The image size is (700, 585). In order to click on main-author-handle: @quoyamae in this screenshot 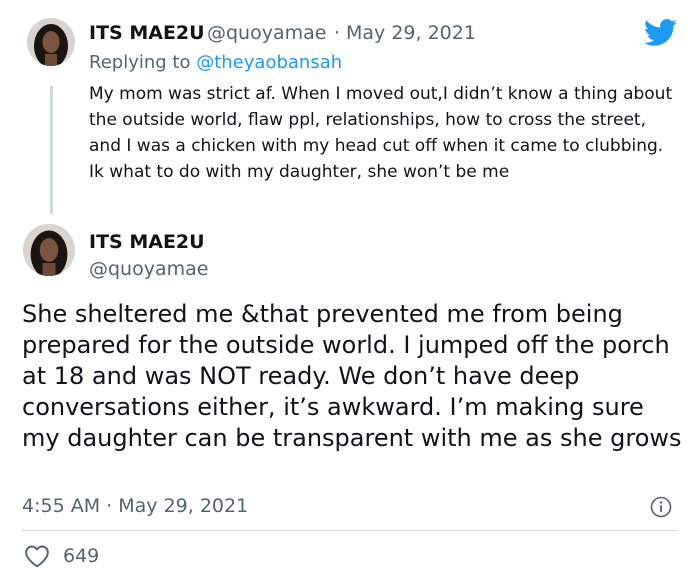, I will do `click(148, 269)`.